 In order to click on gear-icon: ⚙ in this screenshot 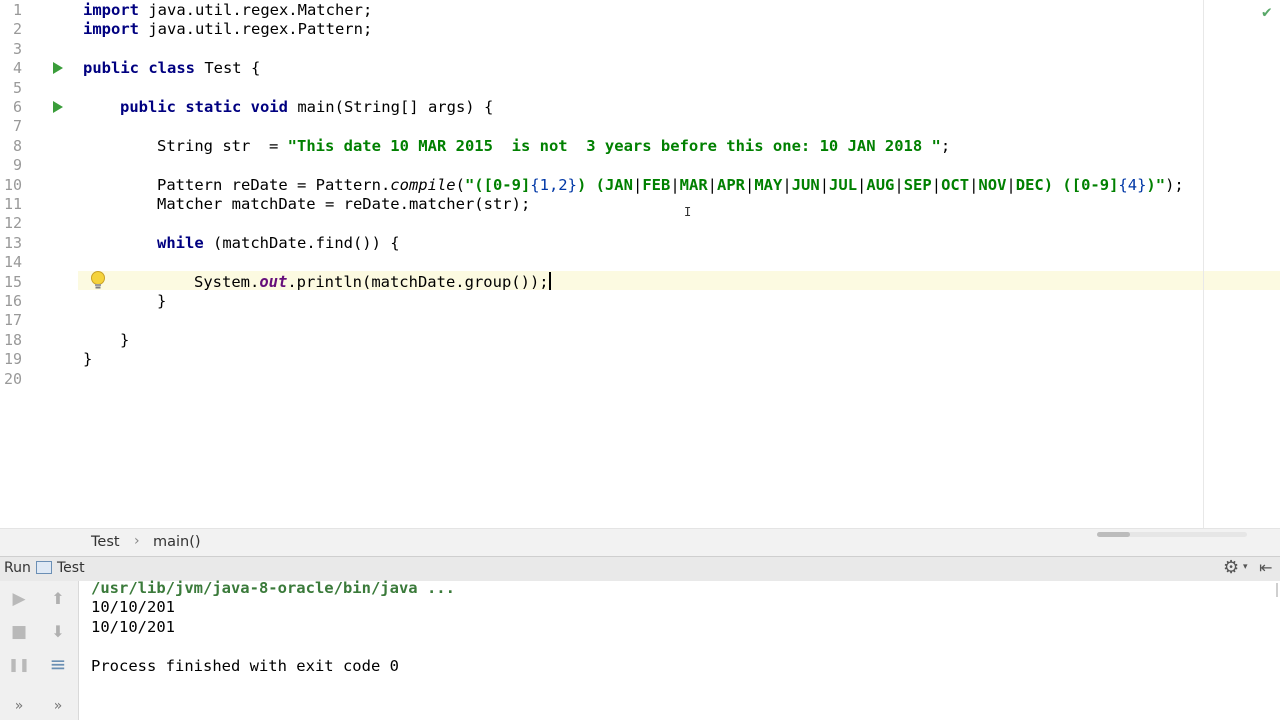, I will do `click(1231, 567)`.